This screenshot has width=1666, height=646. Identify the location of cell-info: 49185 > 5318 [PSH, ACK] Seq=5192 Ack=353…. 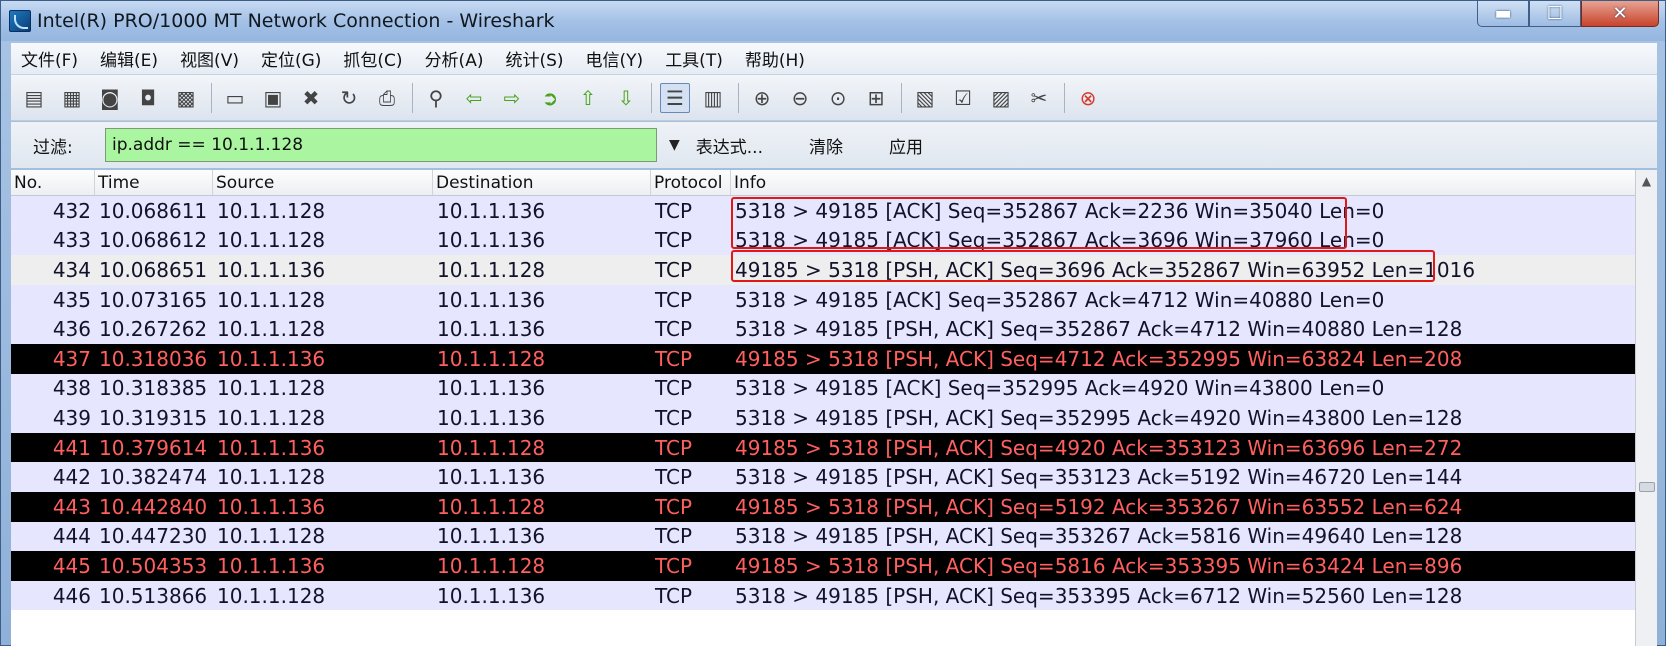
(1099, 506).